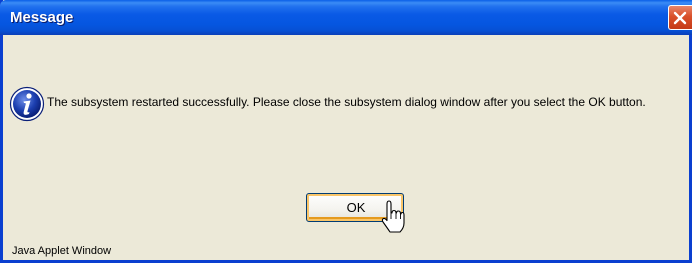 The height and width of the screenshot is (263, 692). Describe the element at coordinates (42, 17) in the screenshot. I see `window-title: Message` at that location.